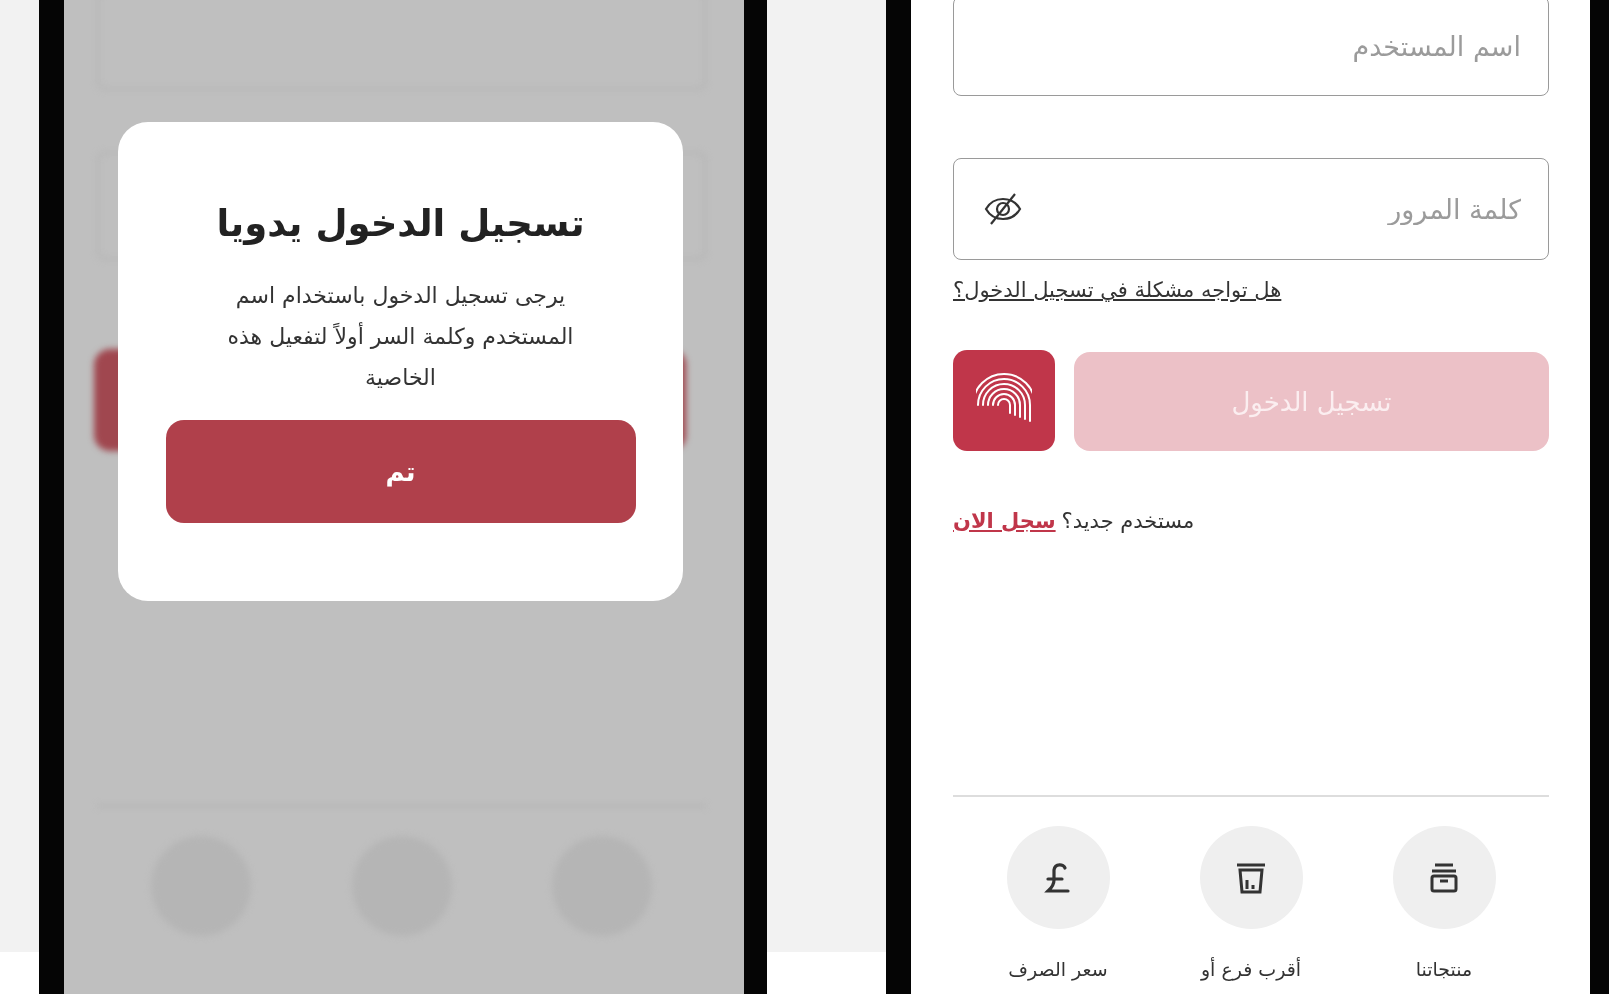  What do you see at coordinates (1251, 48) in the screenshot?
I see `username-field: اسم المستخدم` at bounding box center [1251, 48].